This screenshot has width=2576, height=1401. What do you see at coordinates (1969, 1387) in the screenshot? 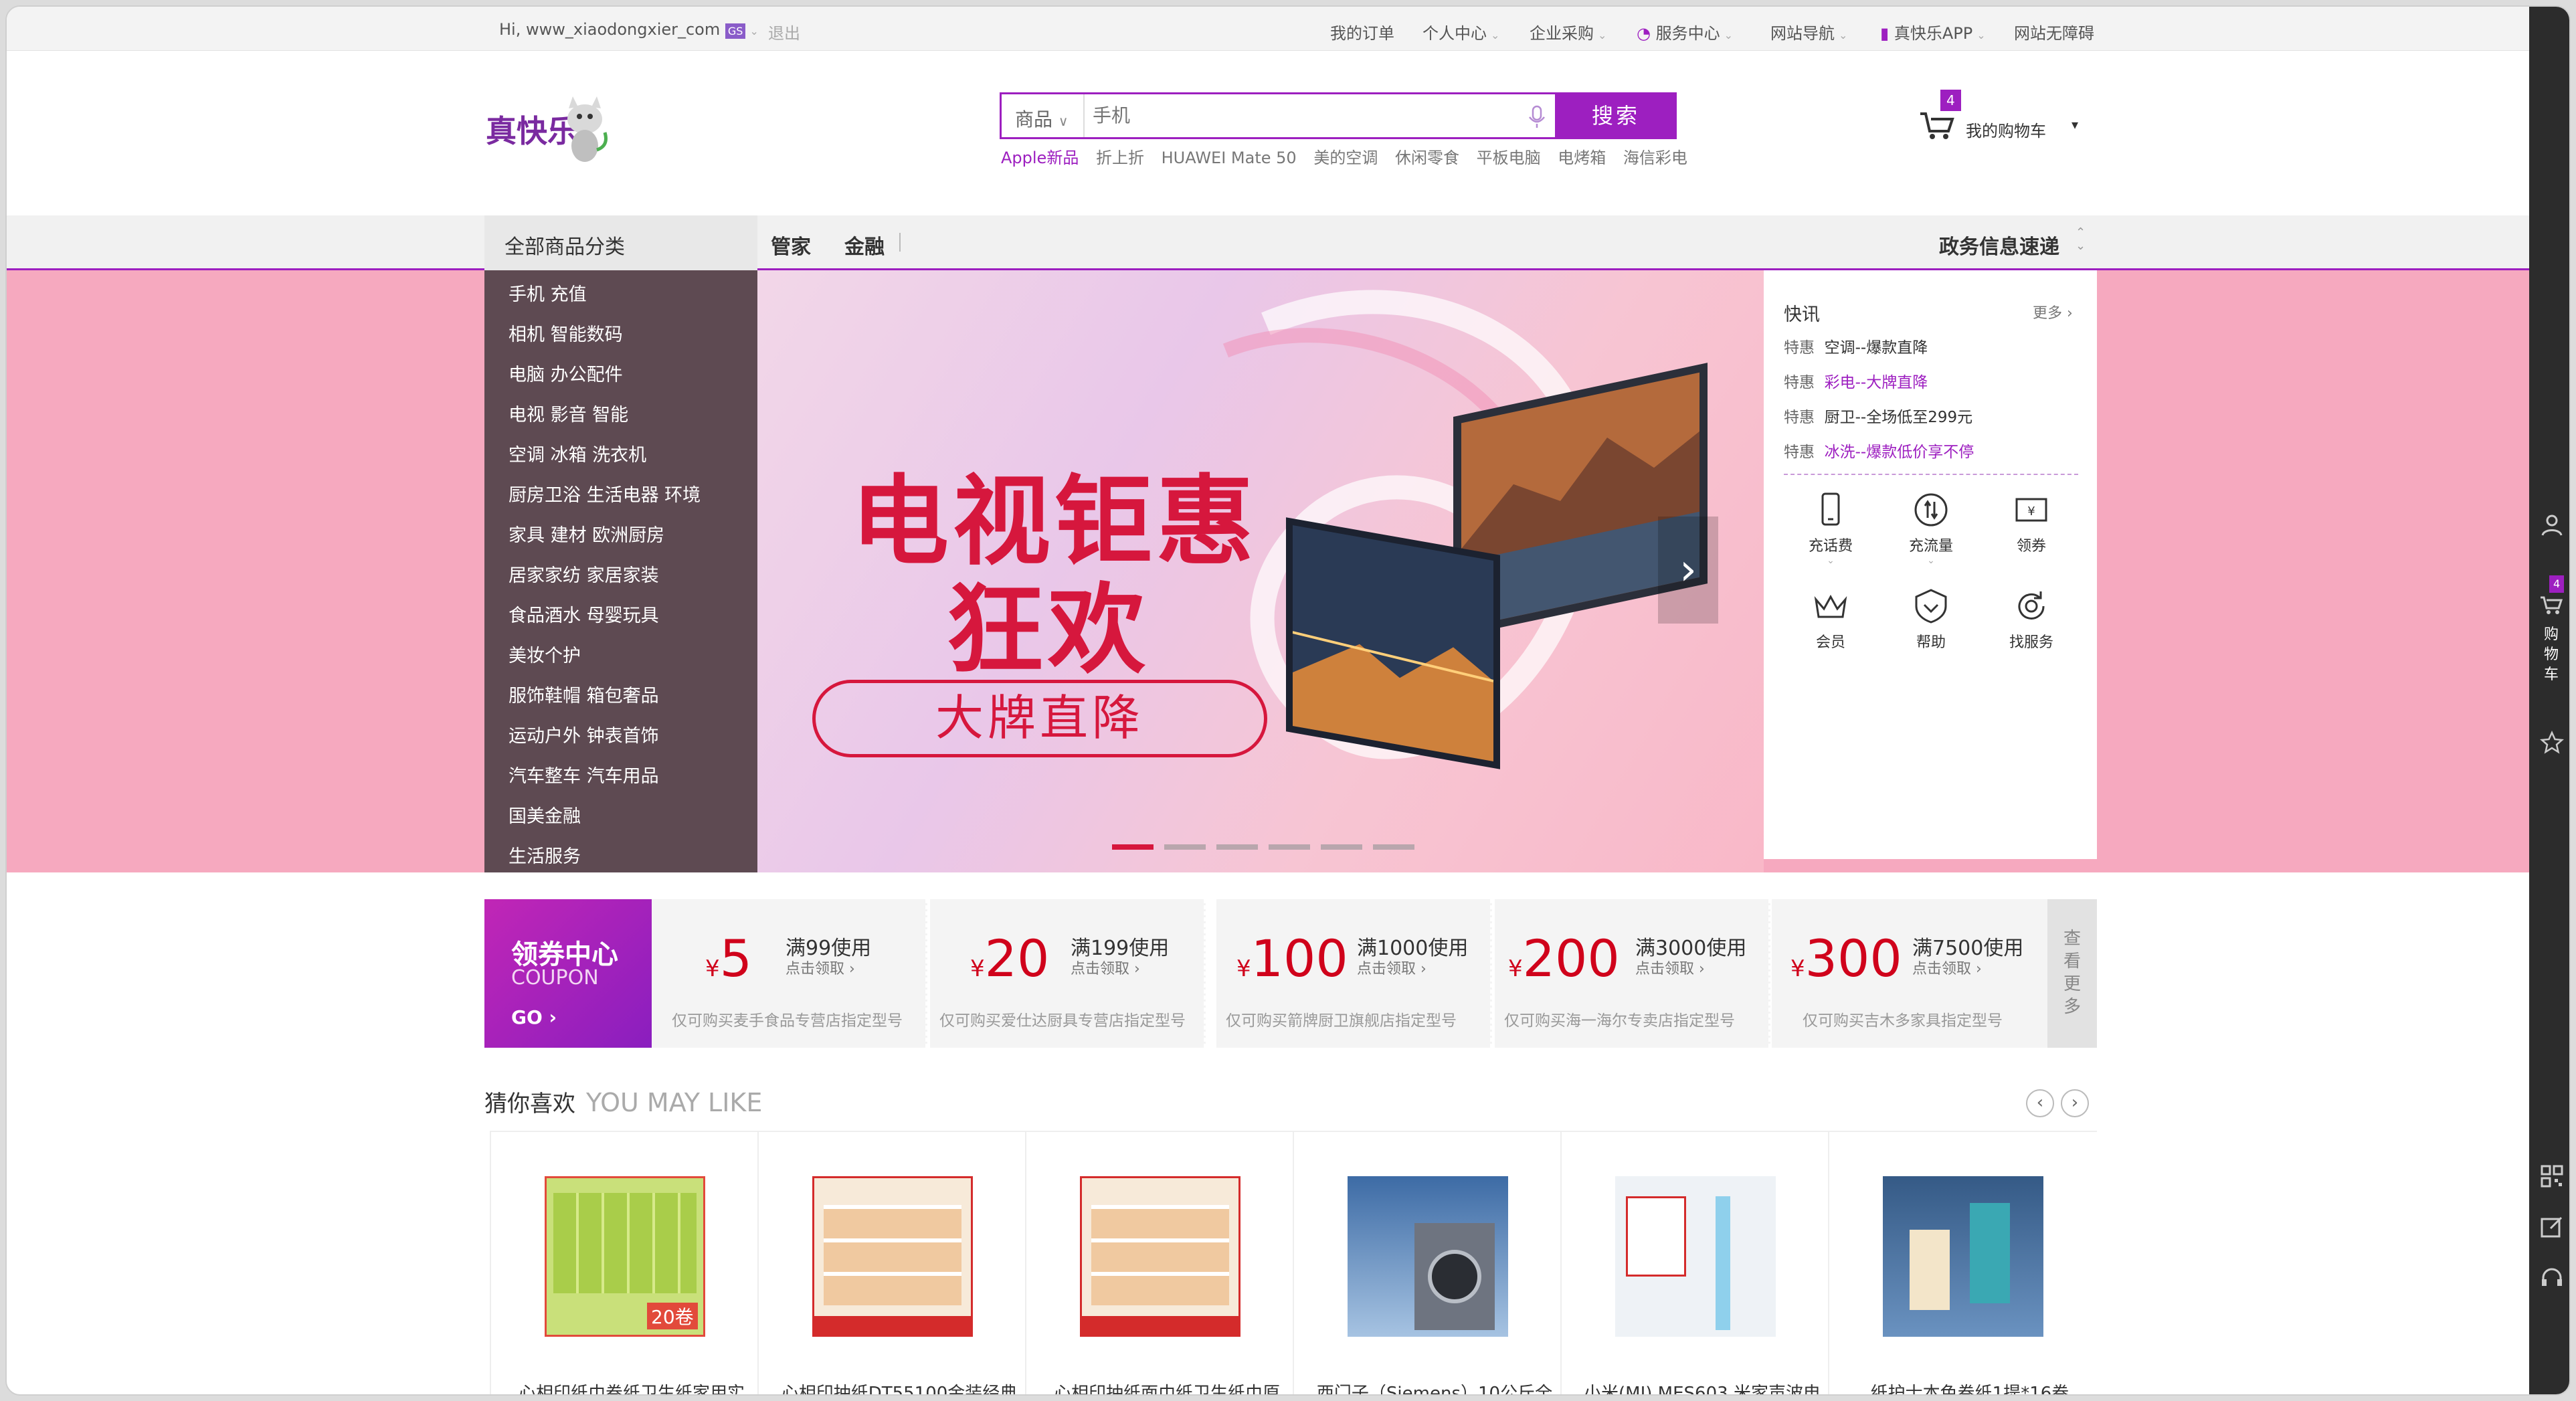
I see `product-name: 纸护士本色卷纸1提*16卷` at bounding box center [1969, 1387].